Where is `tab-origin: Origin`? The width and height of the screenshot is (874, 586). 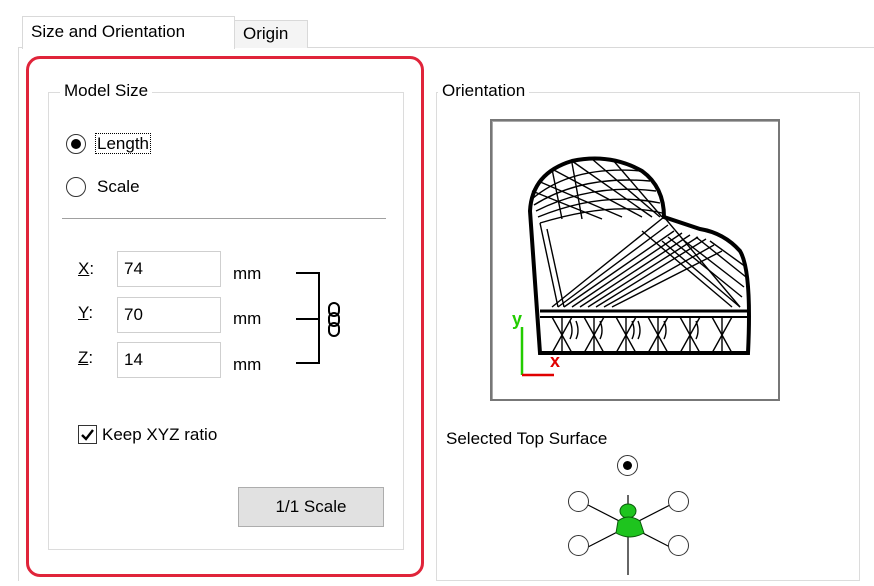 tab-origin: Origin is located at coordinates (271, 34).